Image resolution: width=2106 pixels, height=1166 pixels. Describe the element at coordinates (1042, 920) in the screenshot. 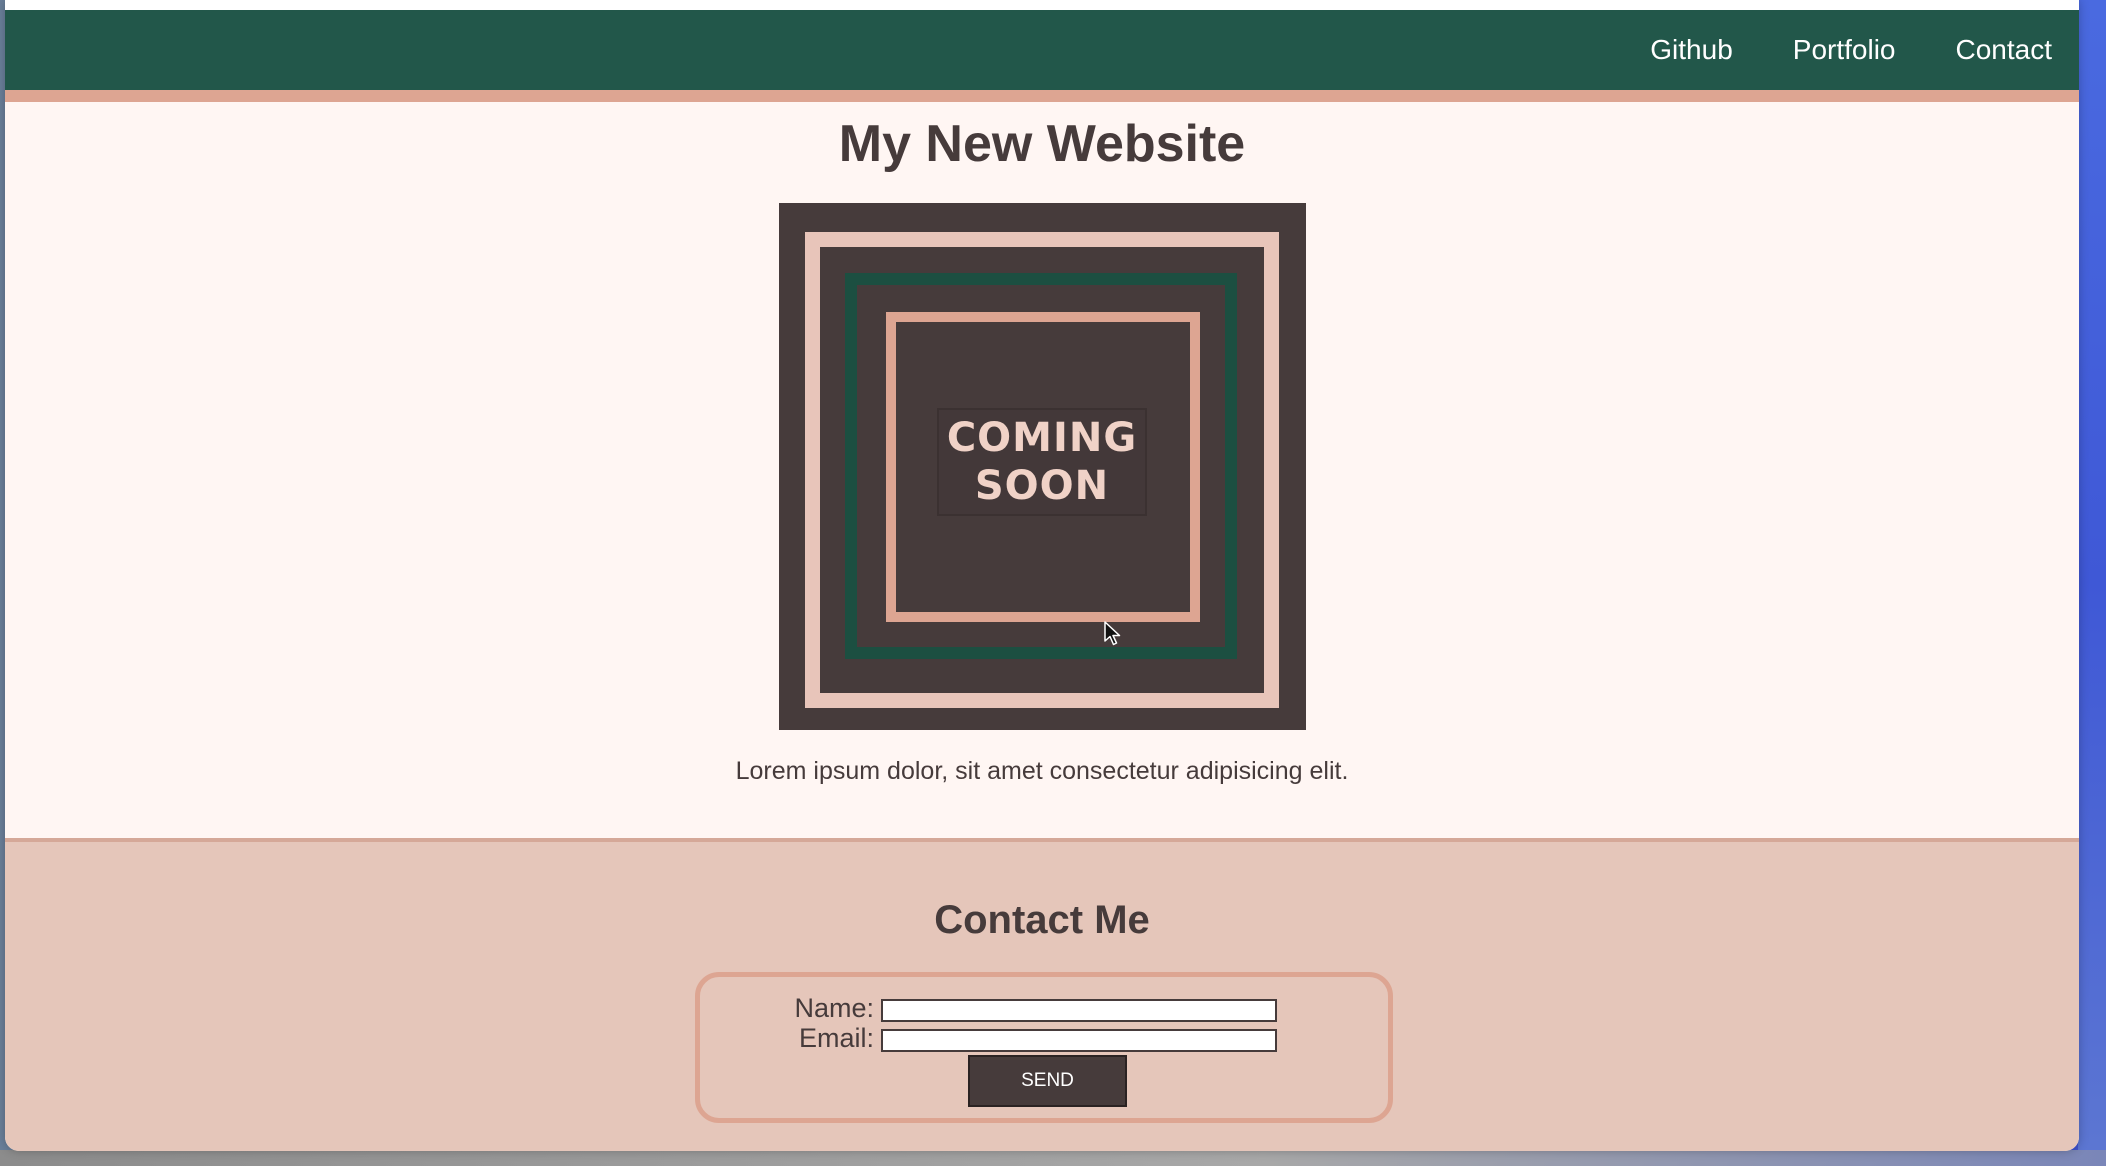

I see `contact-title: Contact Me` at that location.